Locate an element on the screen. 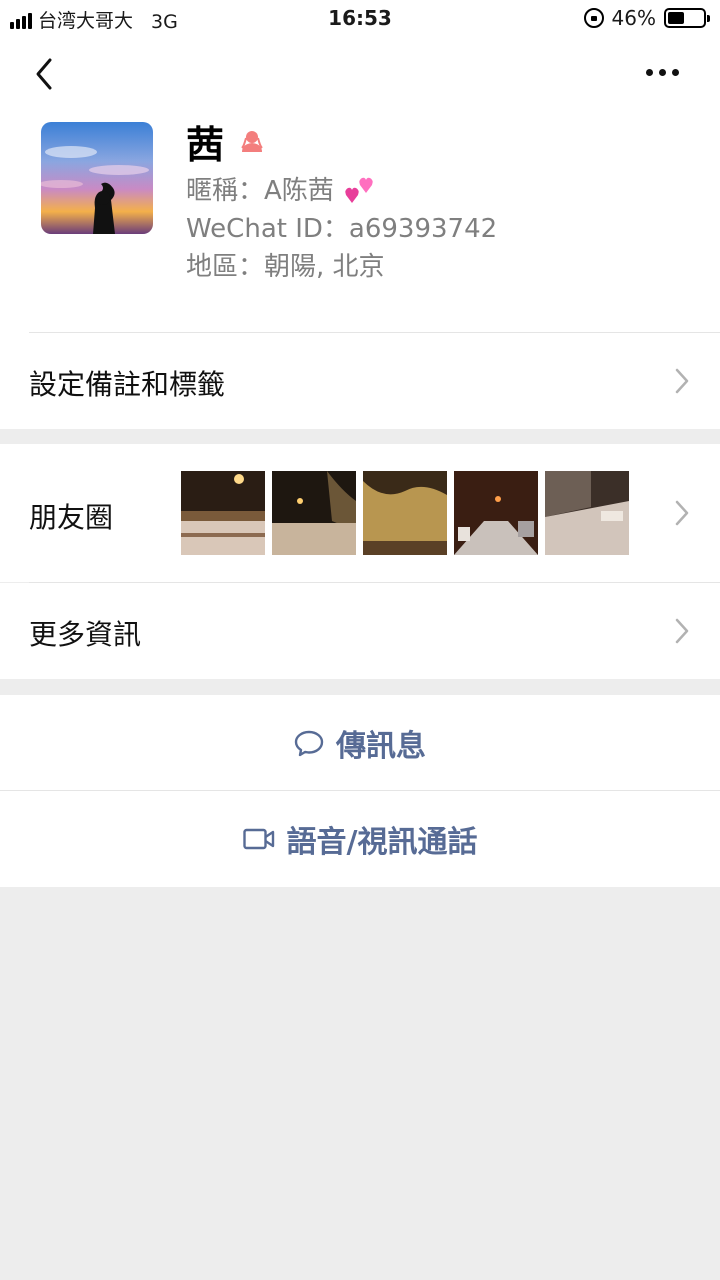 This screenshot has width=720, height=1280. send-message-button: 傳訊息 is located at coordinates (360, 742).